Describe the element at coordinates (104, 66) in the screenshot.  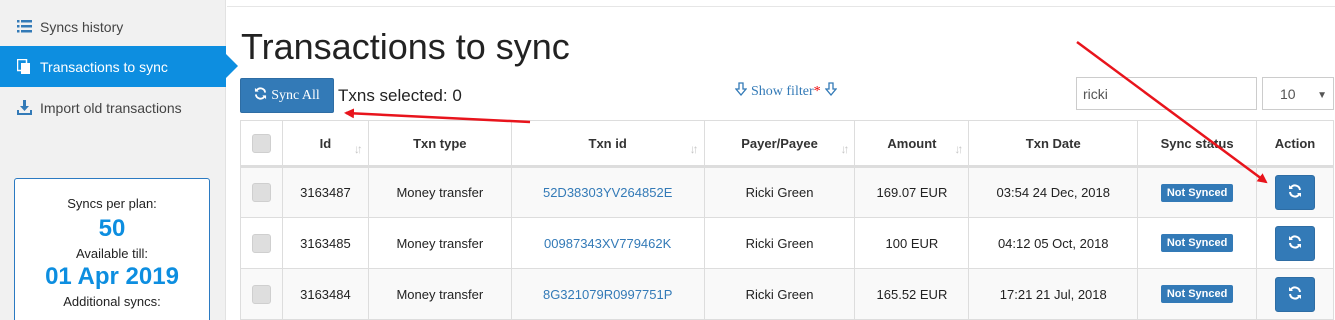
I see `sidebar-item-label: Transactions to sync` at that location.